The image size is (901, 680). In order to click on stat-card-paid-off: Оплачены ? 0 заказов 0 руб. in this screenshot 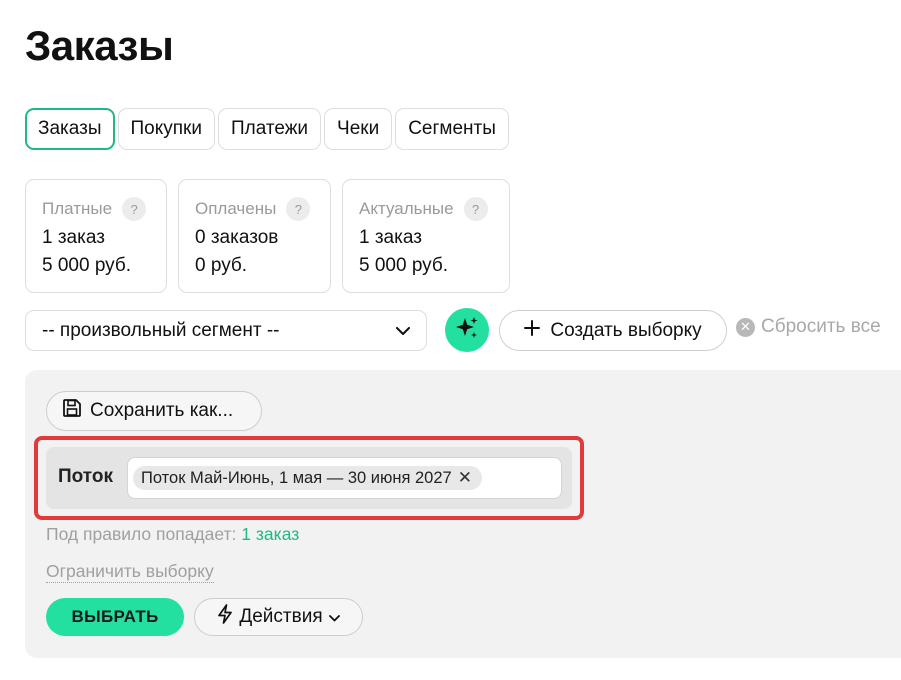, I will do `click(254, 236)`.